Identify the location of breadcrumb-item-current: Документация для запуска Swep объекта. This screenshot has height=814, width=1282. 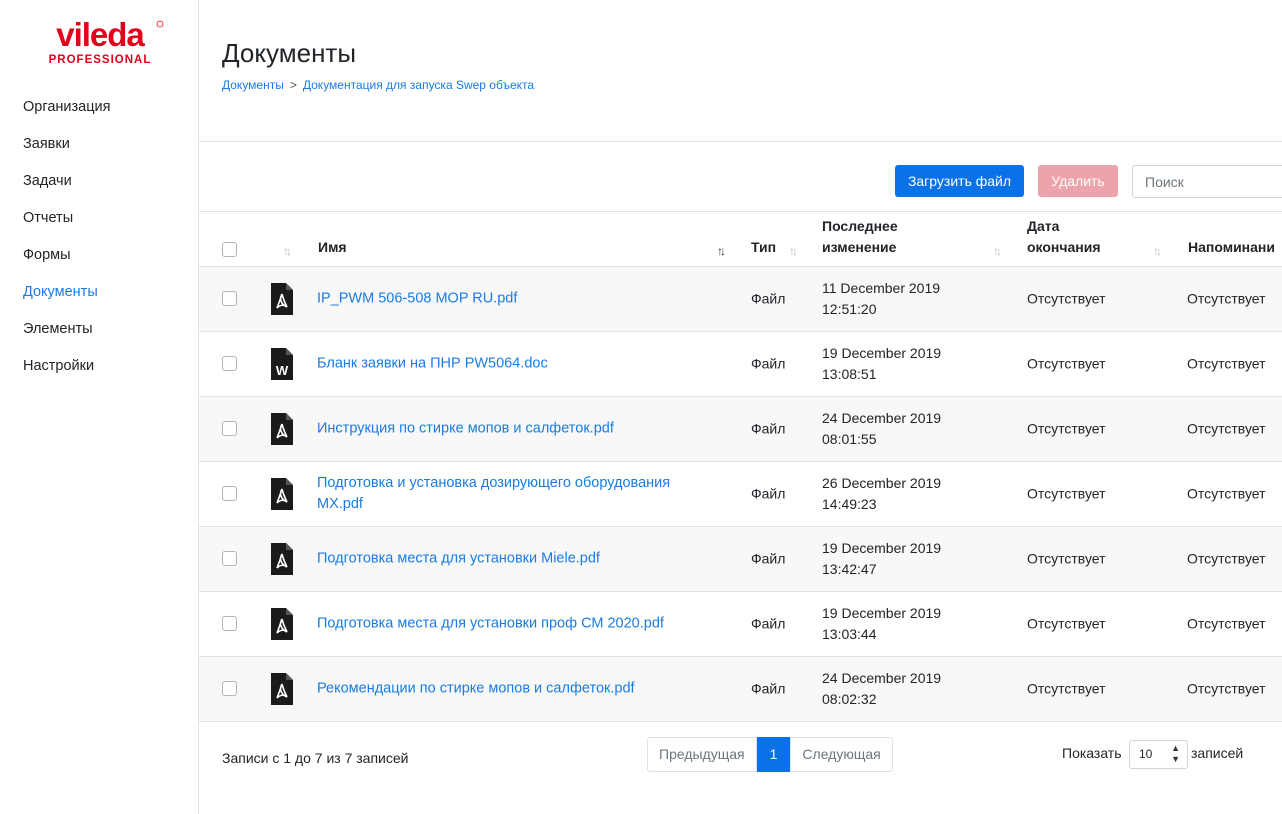
(418, 85).